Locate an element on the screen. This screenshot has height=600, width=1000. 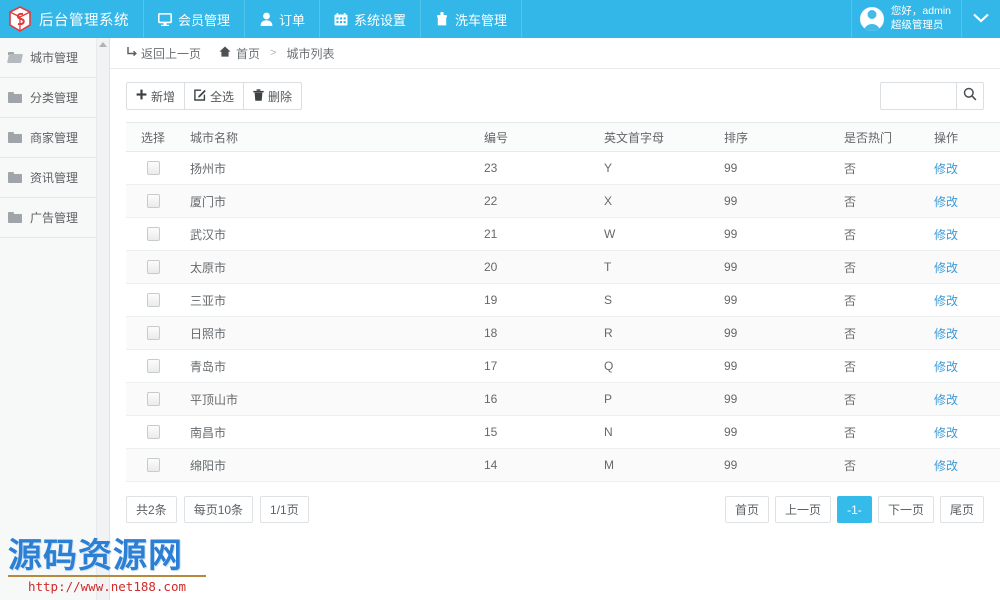
nav-item-settings: 系统设置 is located at coordinates (371, 19).